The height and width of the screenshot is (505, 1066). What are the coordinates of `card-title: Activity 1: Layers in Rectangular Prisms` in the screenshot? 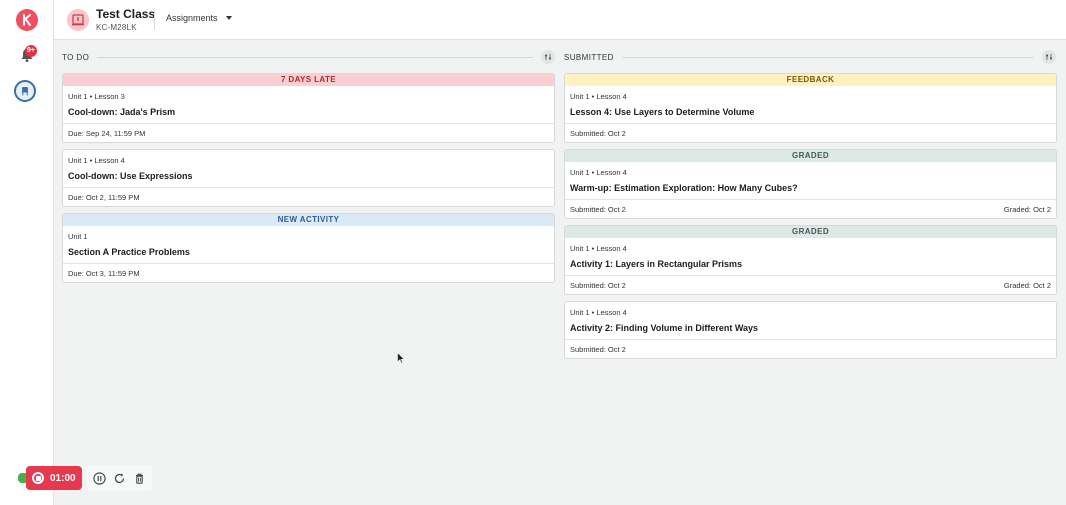 It's located at (656, 264).